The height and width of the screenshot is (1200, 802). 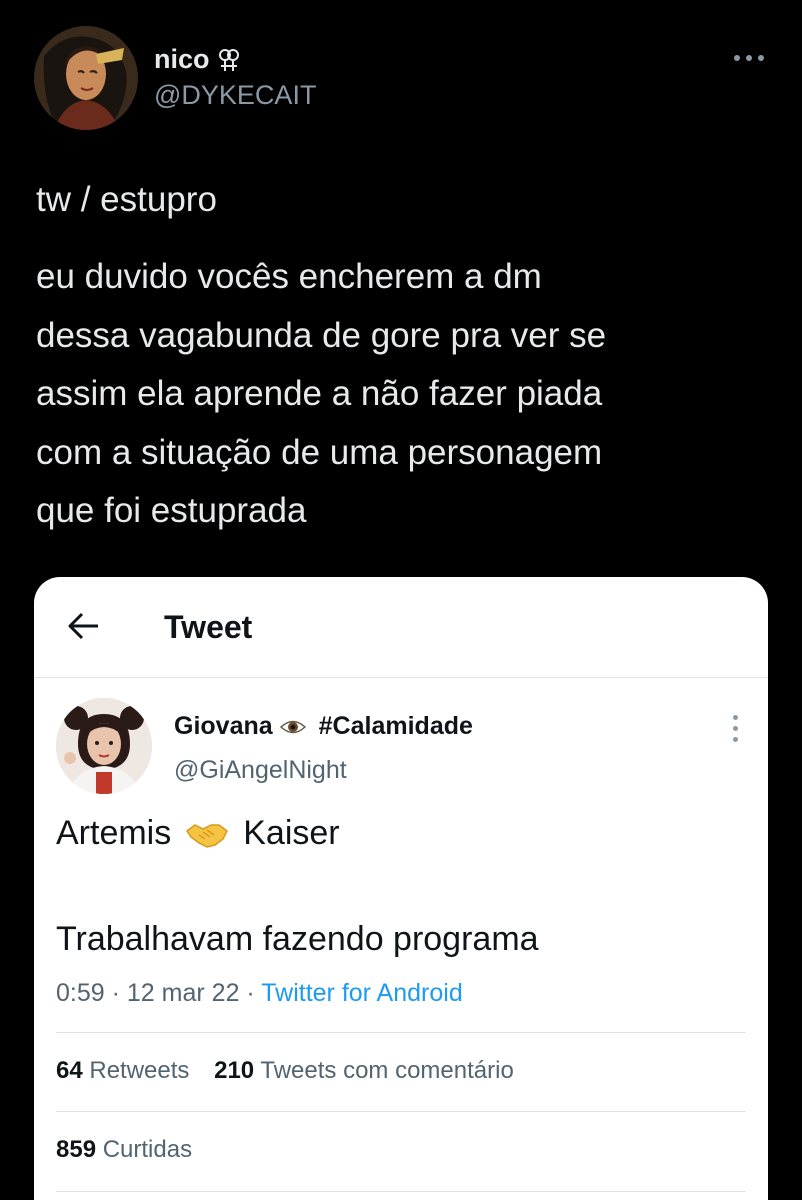 I want to click on tweet-body-line: assim ela aprende a não fazer piada, so click(x=319, y=393).